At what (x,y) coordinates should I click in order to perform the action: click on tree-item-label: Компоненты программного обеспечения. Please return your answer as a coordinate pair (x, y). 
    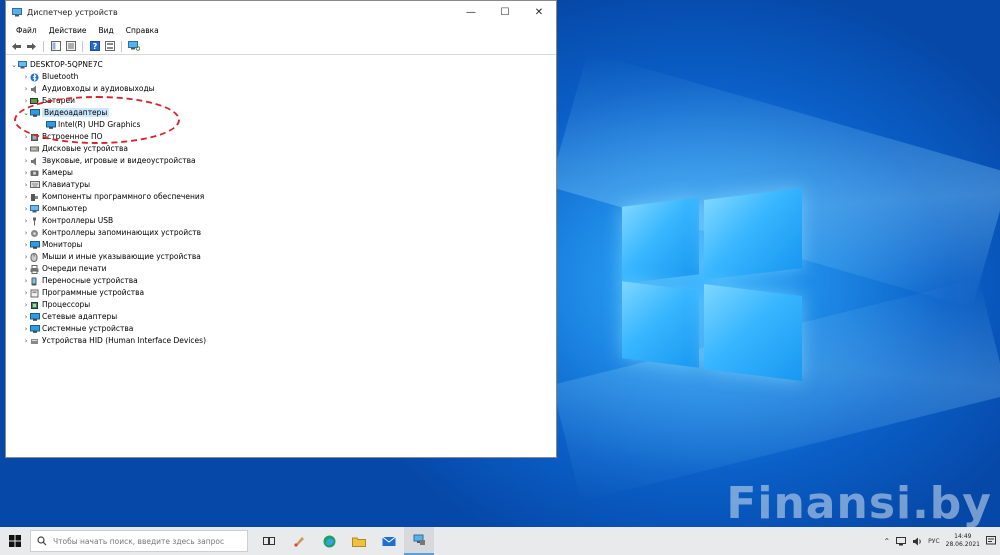
    Looking at the image, I should click on (123, 196).